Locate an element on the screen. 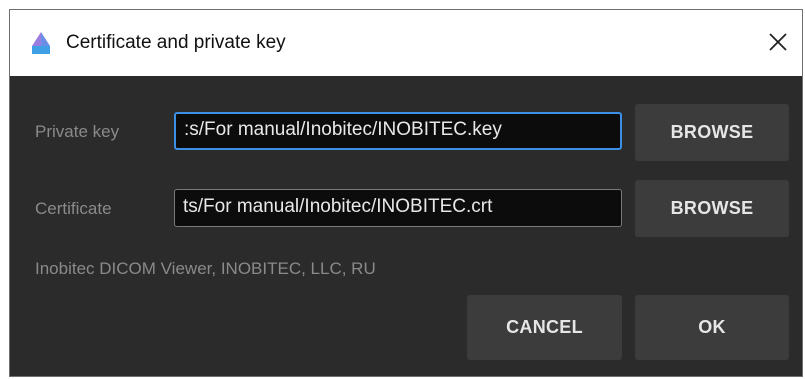 This screenshot has height=379, width=805. close-button is located at coordinates (778, 42).